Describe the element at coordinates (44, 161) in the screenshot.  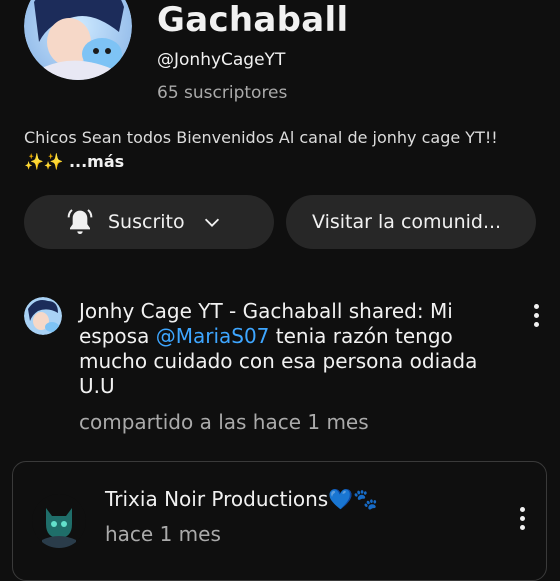
I see `description-emoji: ✨✨` at that location.